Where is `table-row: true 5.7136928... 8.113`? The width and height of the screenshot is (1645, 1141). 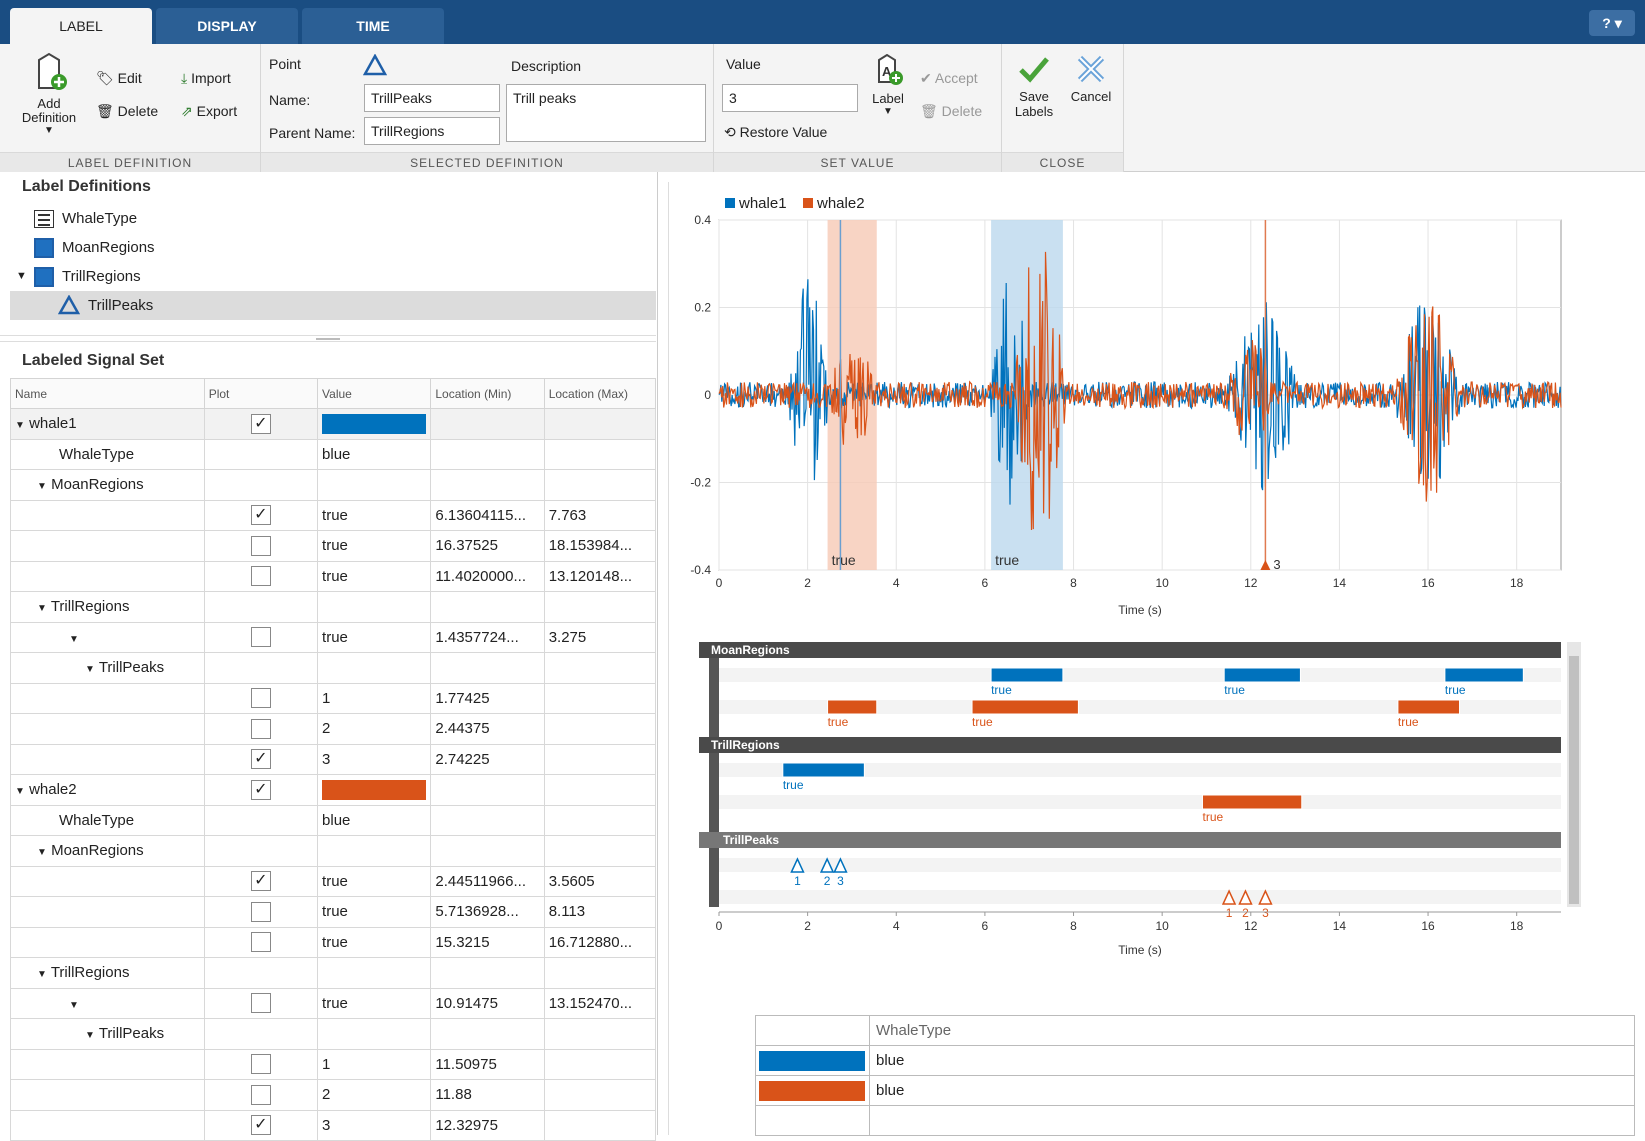
table-row: true 5.7136928... 8.113 is located at coordinates (333, 912).